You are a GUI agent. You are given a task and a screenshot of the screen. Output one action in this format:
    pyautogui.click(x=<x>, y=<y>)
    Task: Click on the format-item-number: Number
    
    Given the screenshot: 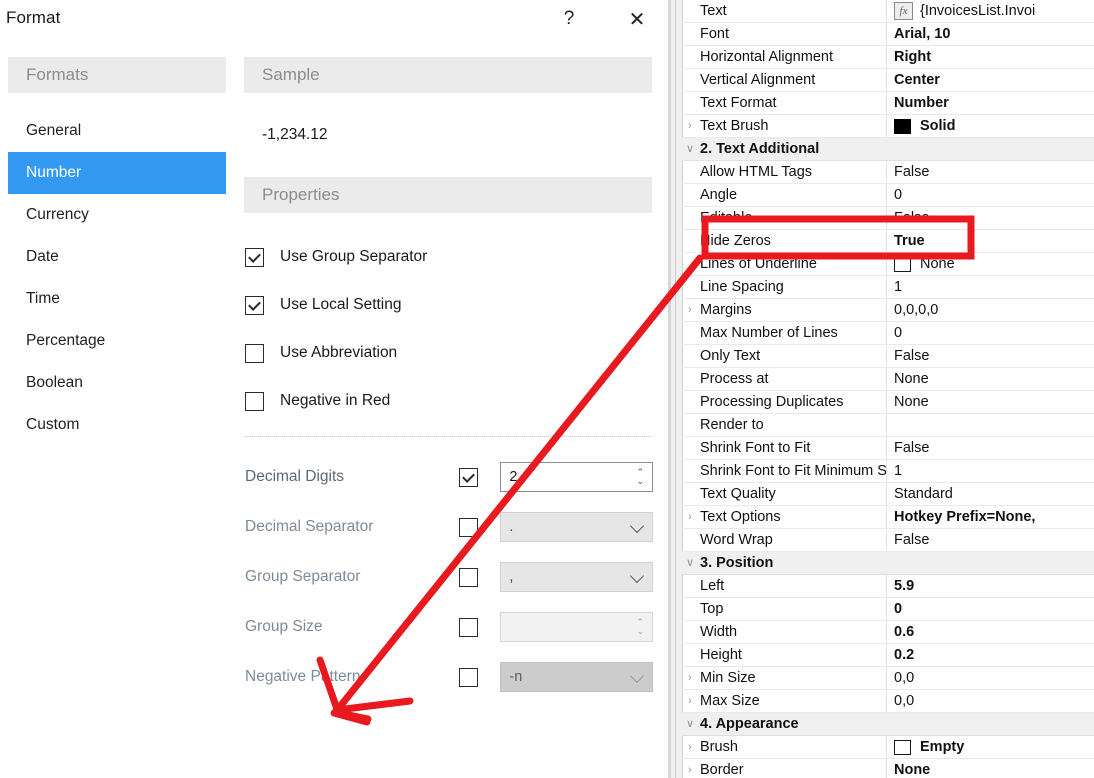 What is the action you would take?
    pyautogui.click(x=117, y=173)
    